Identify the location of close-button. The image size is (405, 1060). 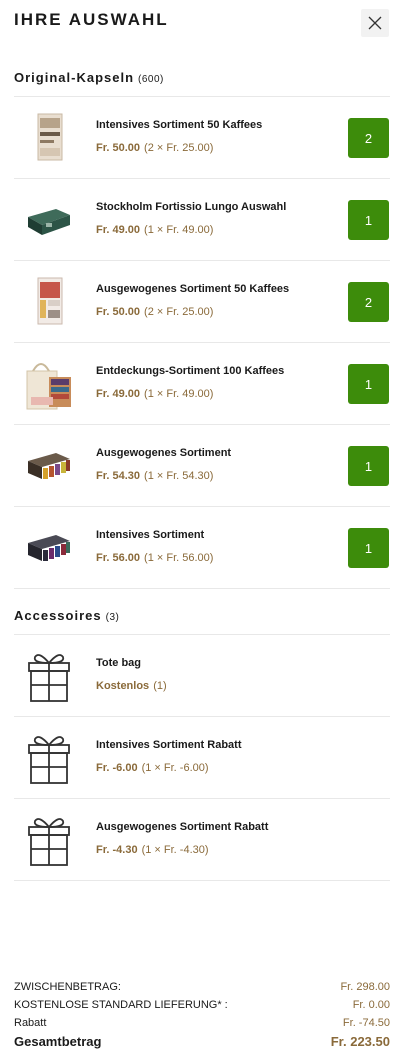
(375, 23).